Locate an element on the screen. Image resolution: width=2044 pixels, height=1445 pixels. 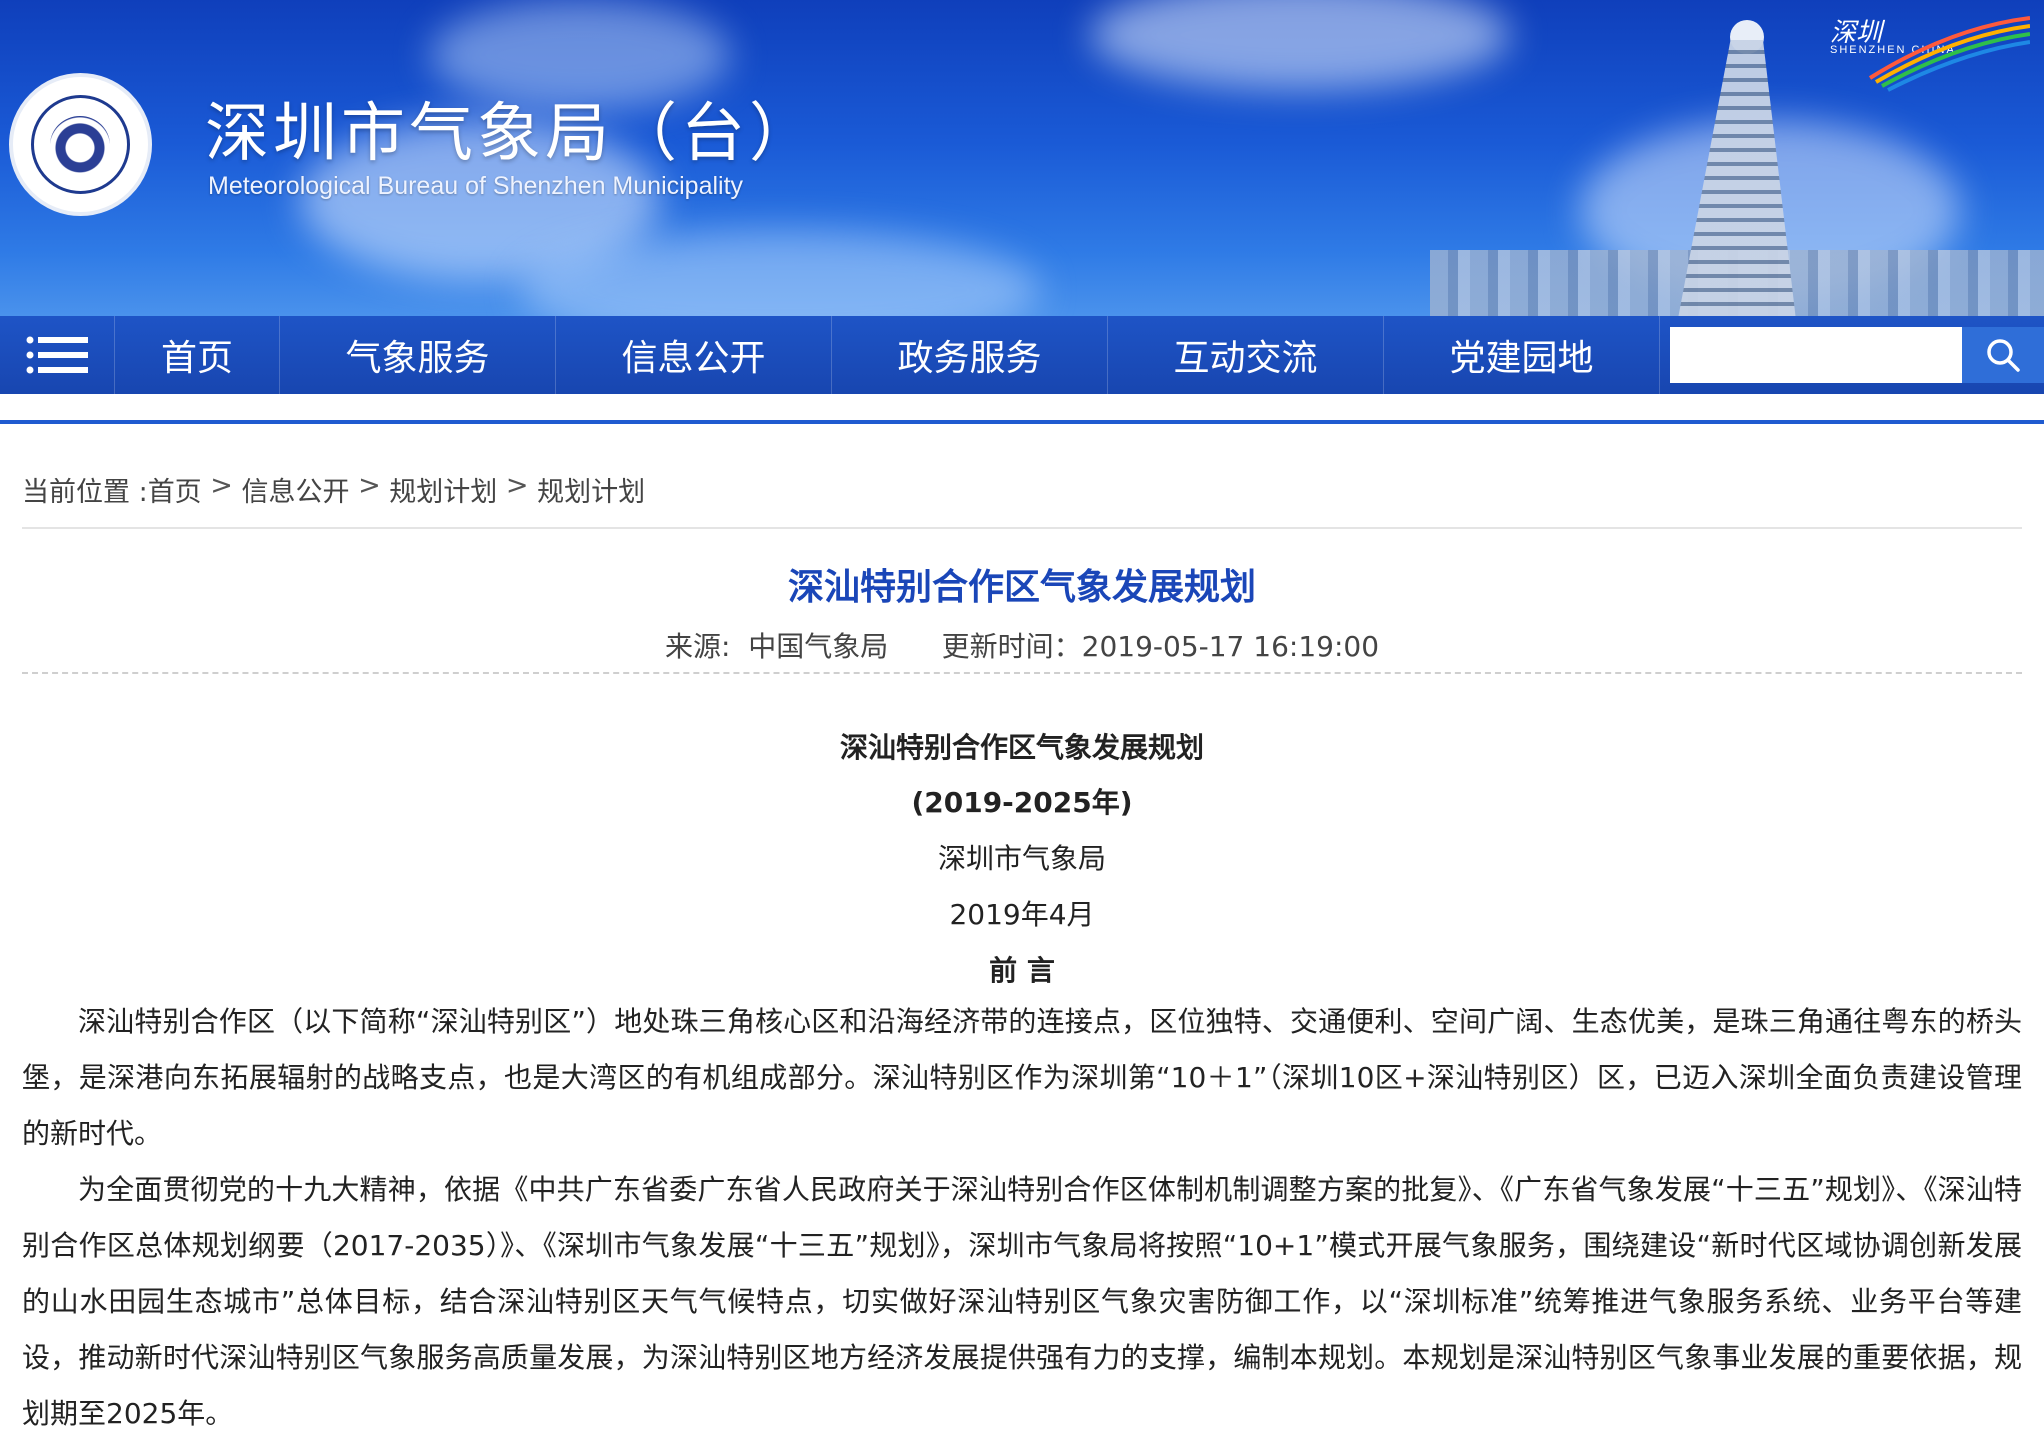
nav-home: 首页 is located at coordinates (197, 355).